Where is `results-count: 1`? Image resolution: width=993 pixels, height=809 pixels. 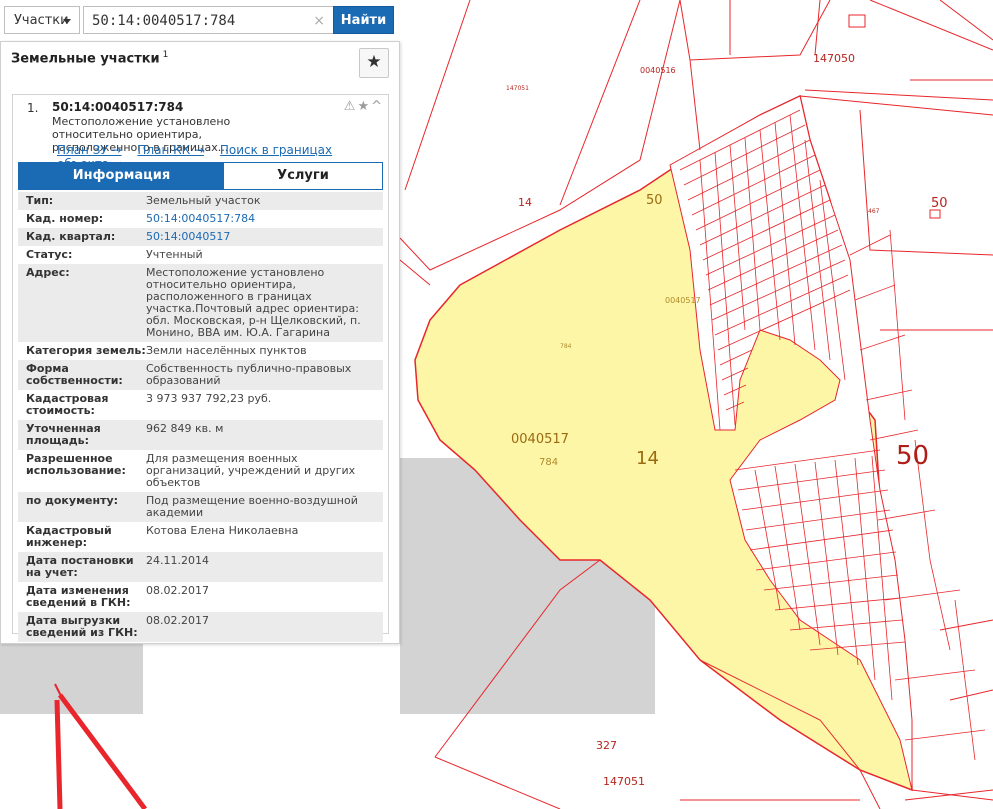
results-count: 1 is located at coordinates (165, 55).